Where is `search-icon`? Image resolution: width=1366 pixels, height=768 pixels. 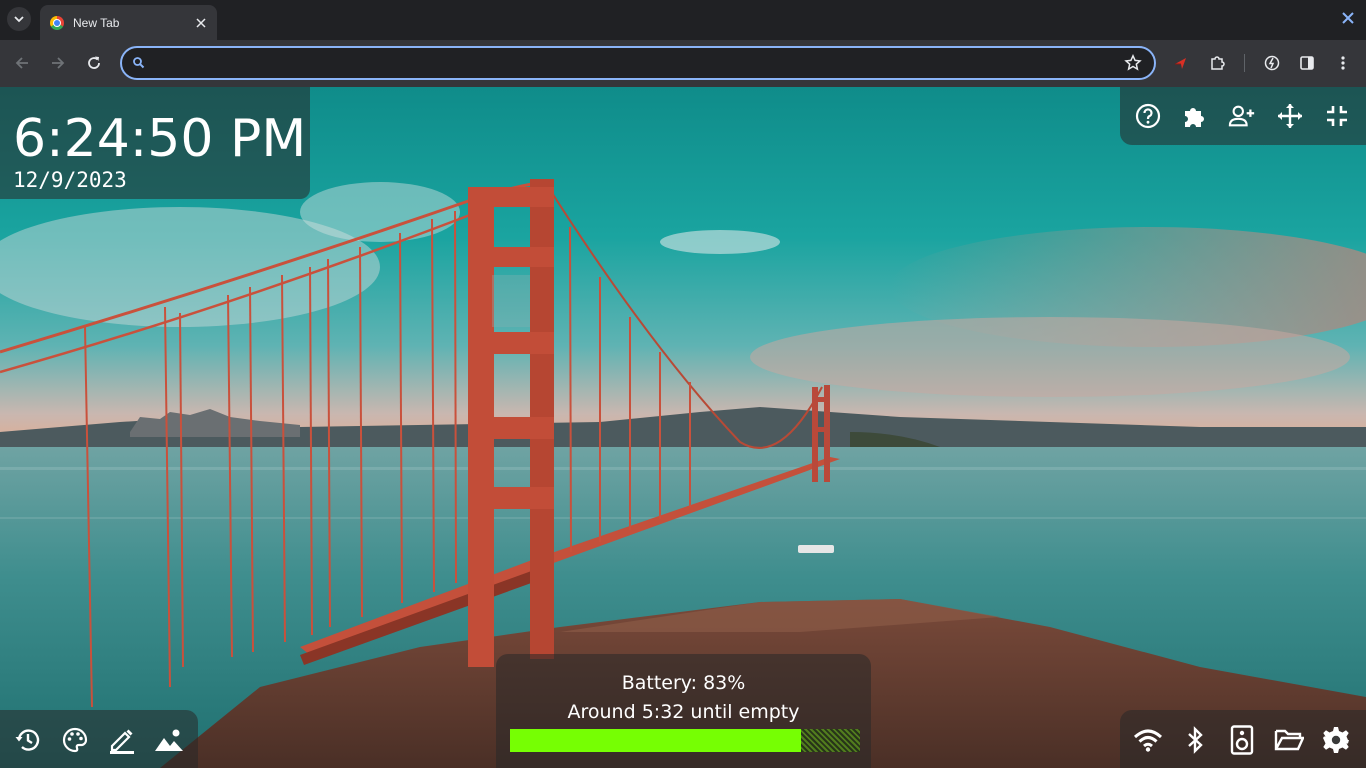
search-icon is located at coordinates (139, 65).